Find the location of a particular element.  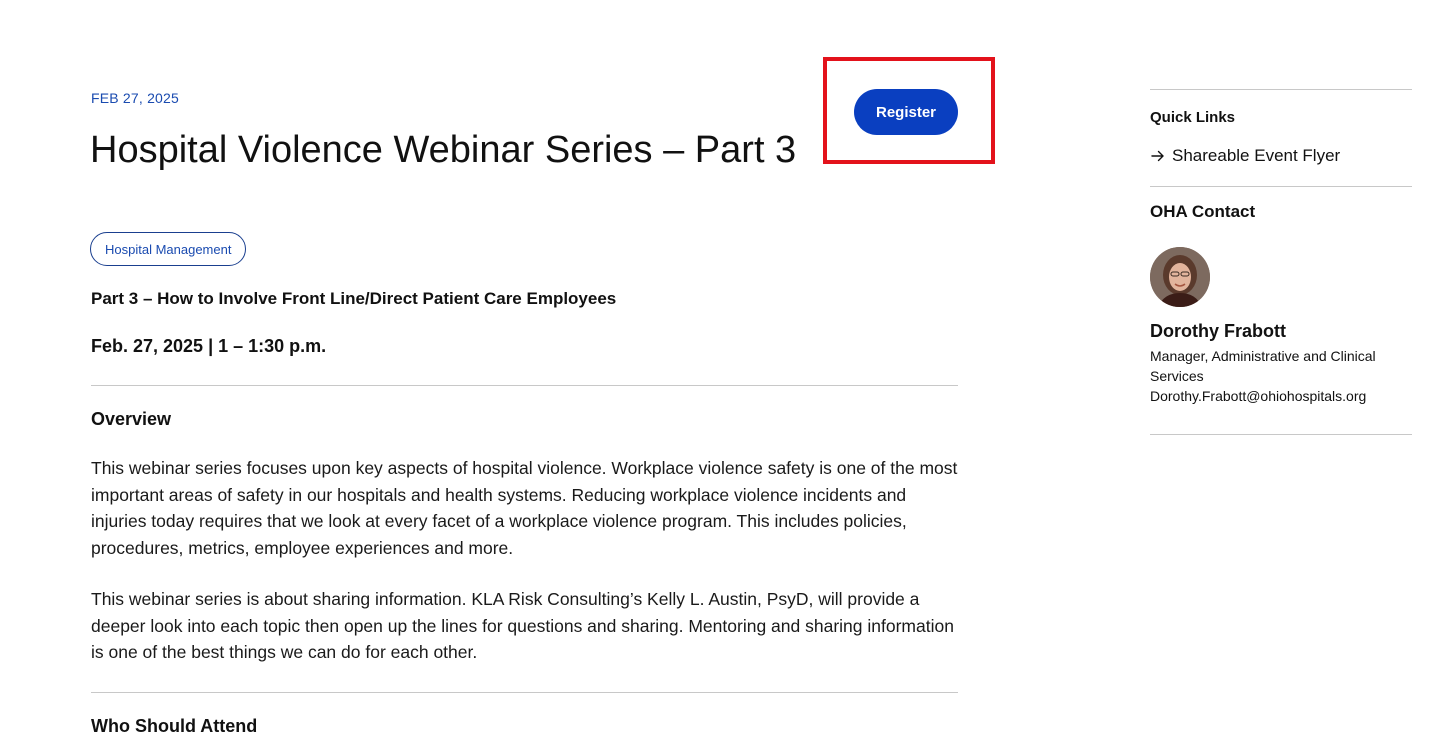

who-should-attend-heading: Who Should Attend is located at coordinates (174, 726).